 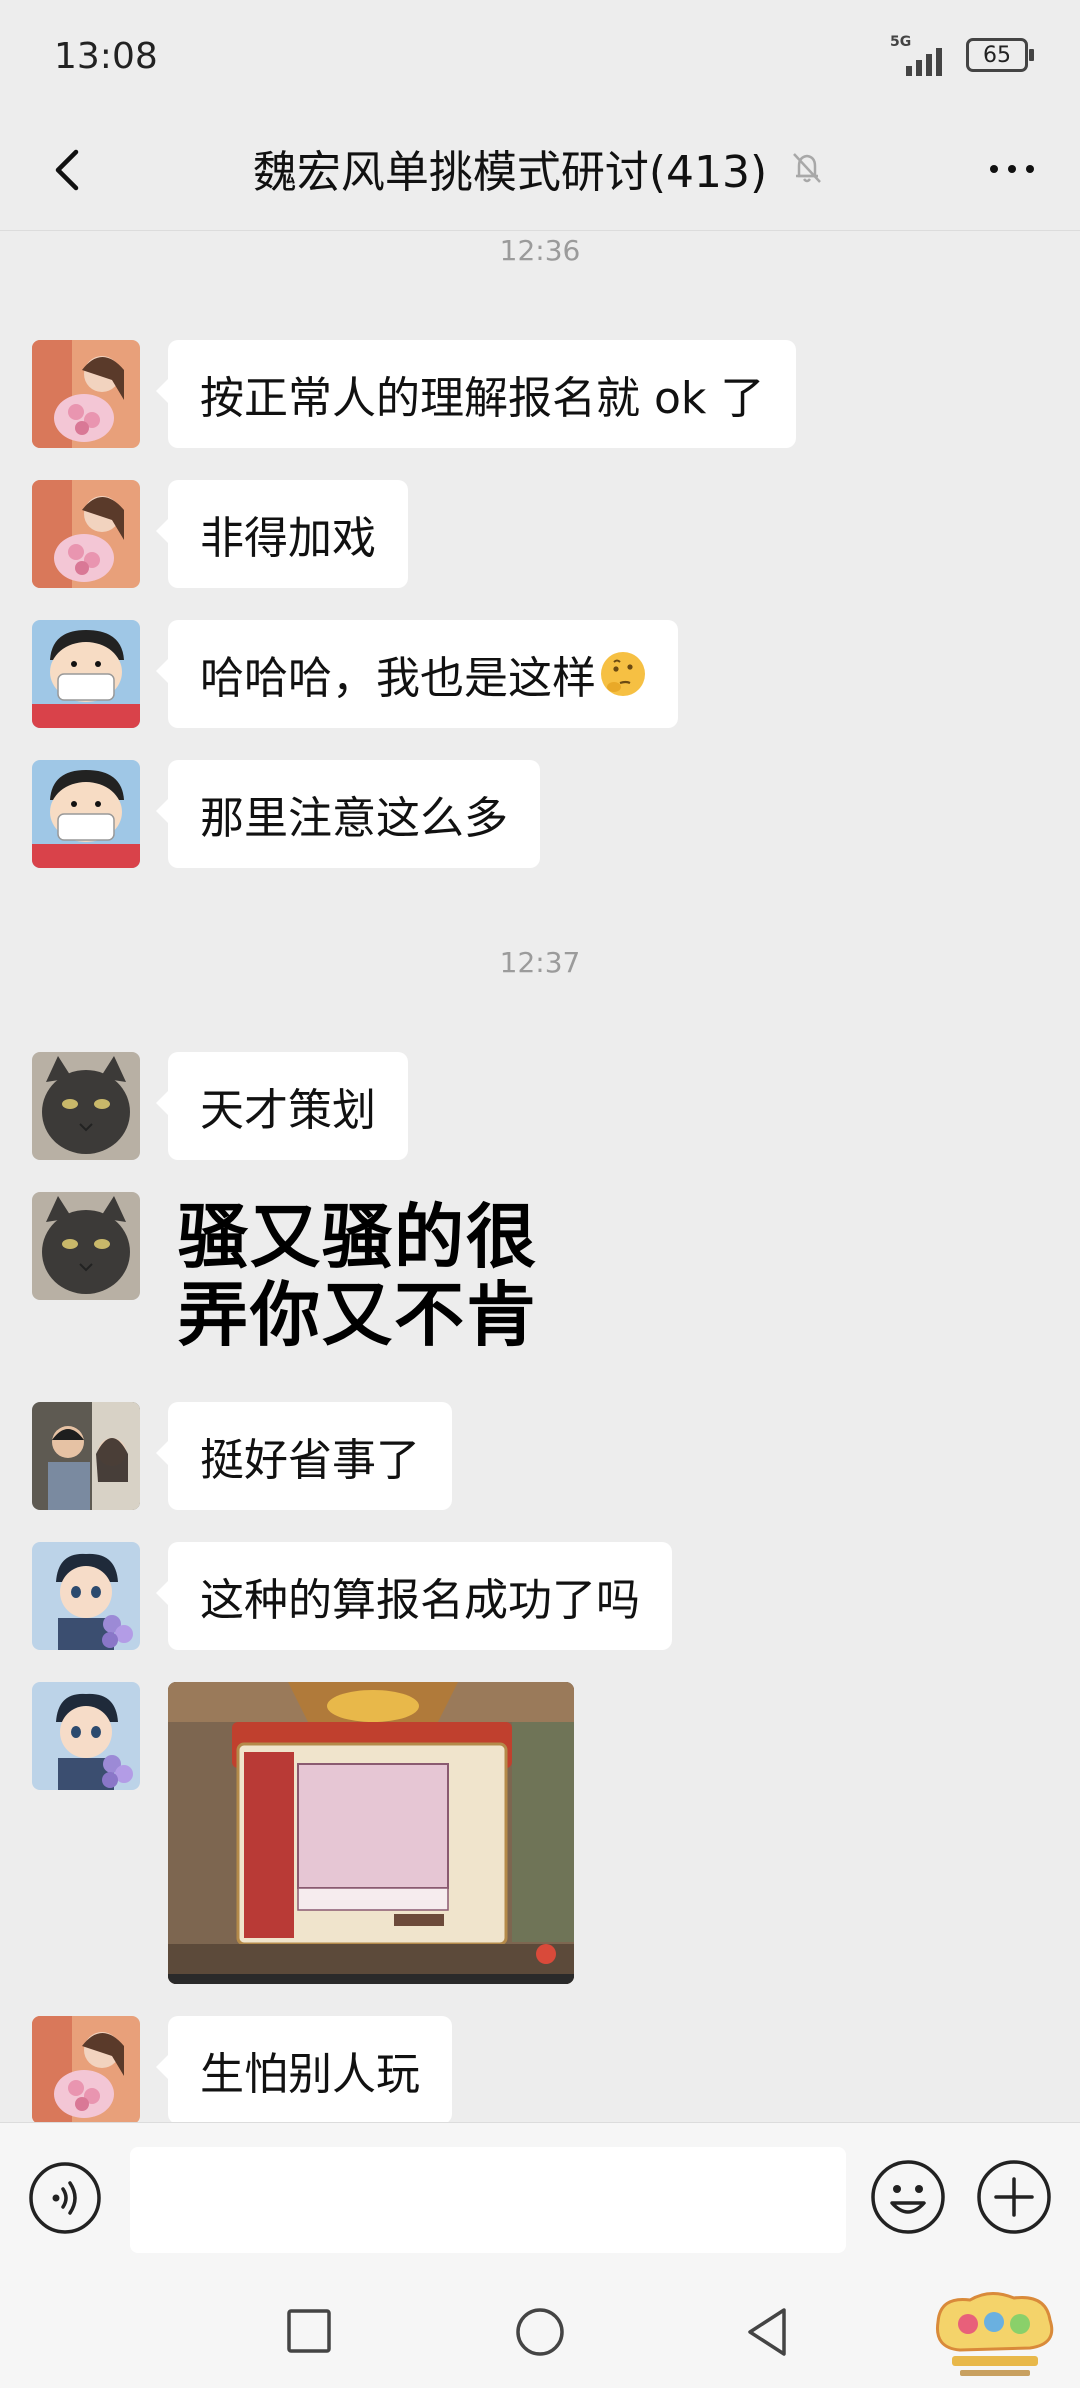 I want to click on sticker-line: 骚又骚的很, so click(x=358, y=1237).